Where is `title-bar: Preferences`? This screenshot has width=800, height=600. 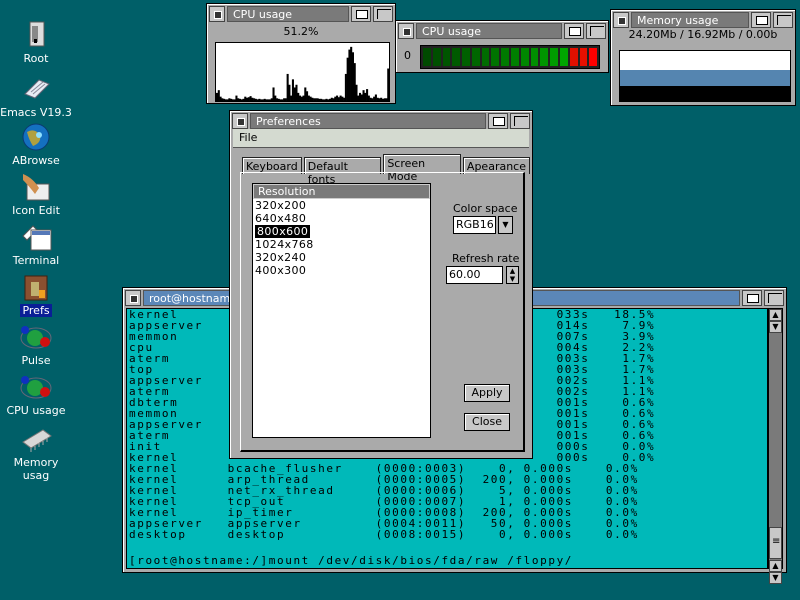 title-bar: Preferences is located at coordinates (381, 121).